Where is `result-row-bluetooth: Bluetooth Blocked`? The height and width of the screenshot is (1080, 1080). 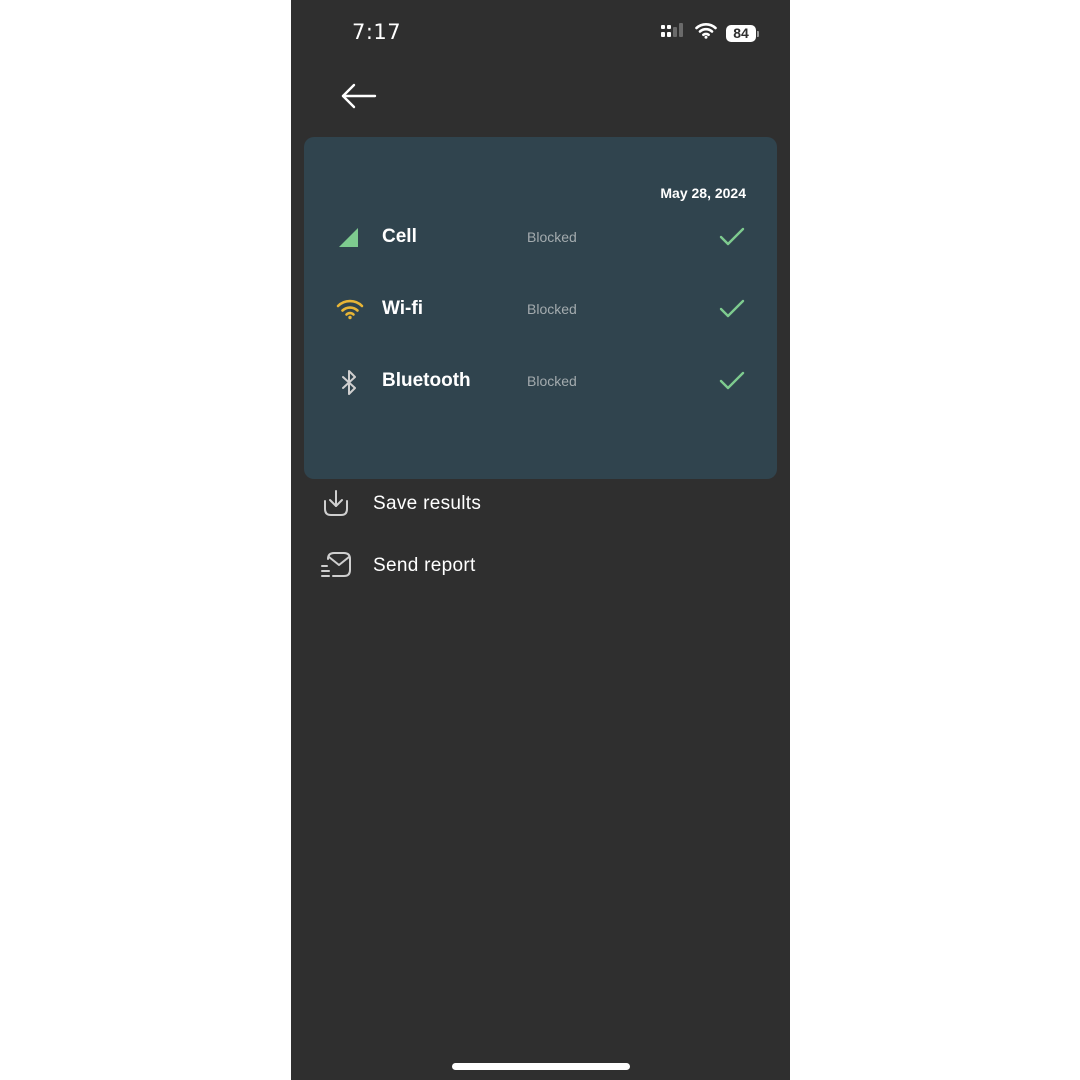 result-row-bluetooth: Bluetooth Blocked is located at coordinates (540, 381).